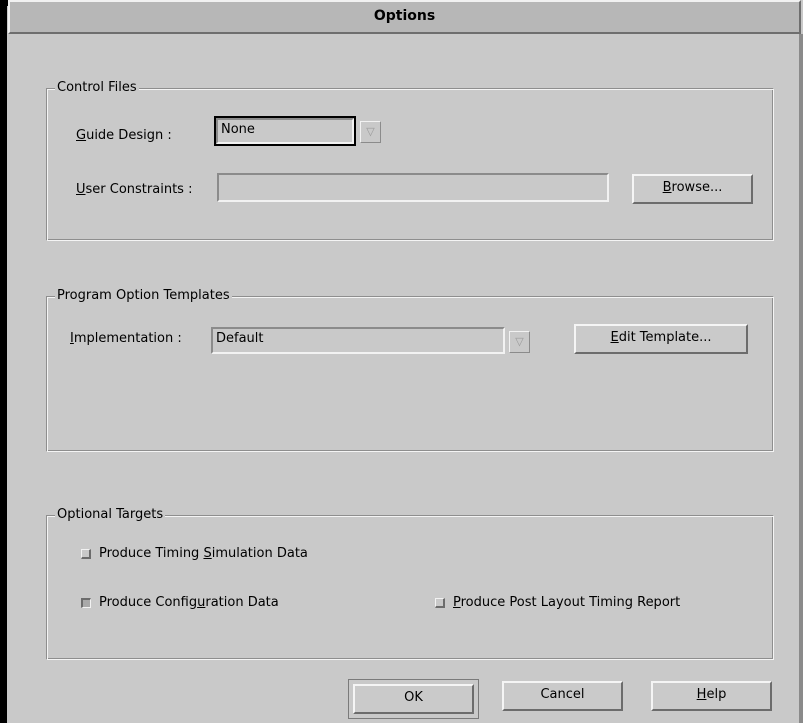 The width and height of the screenshot is (803, 723). Describe the element at coordinates (562, 696) in the screenshot. I see `cancel-button: Cancel` at that location.